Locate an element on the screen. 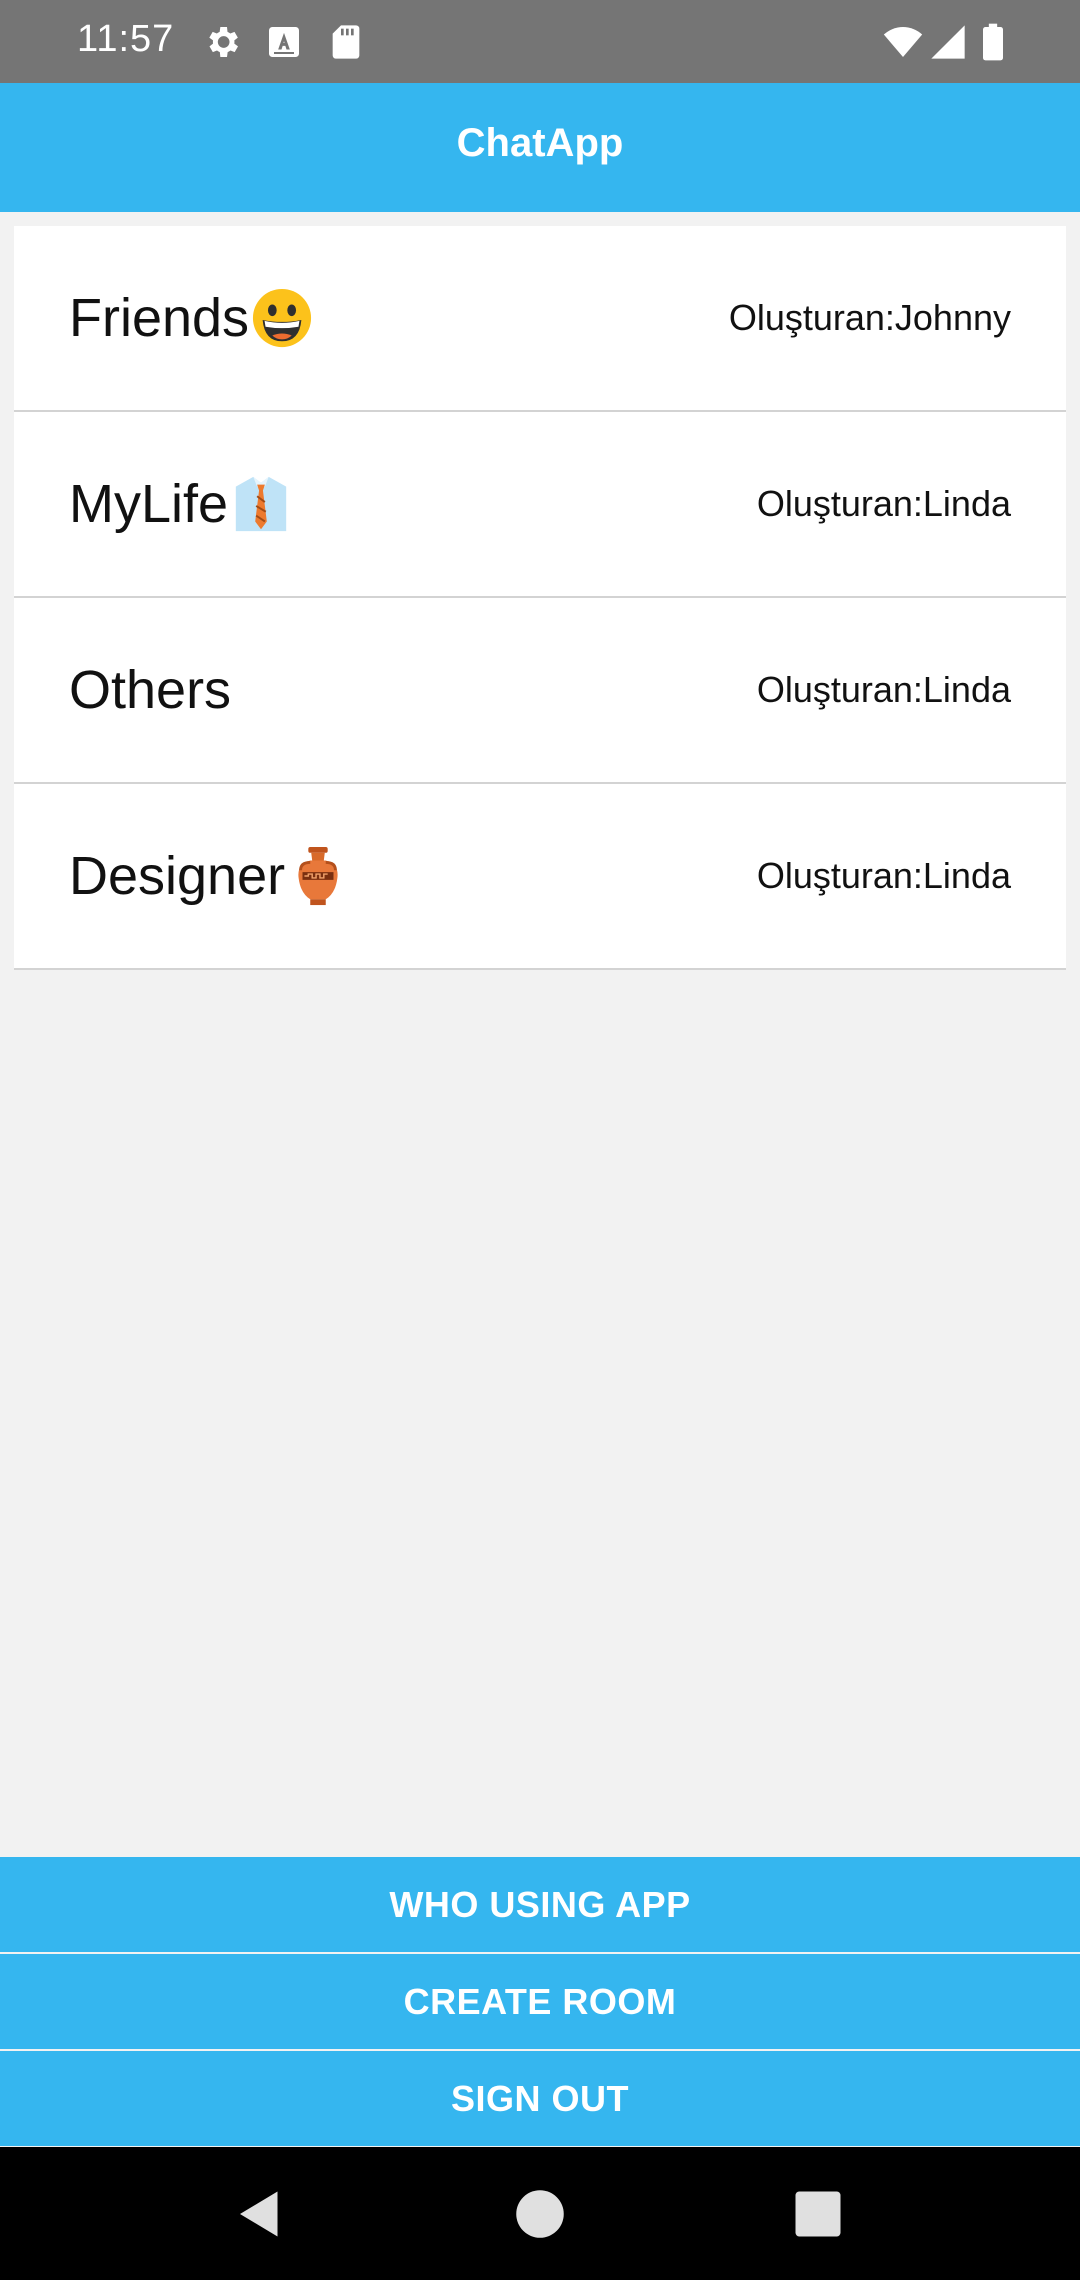  home-circle-icon is located at coordinates (540, 2214).